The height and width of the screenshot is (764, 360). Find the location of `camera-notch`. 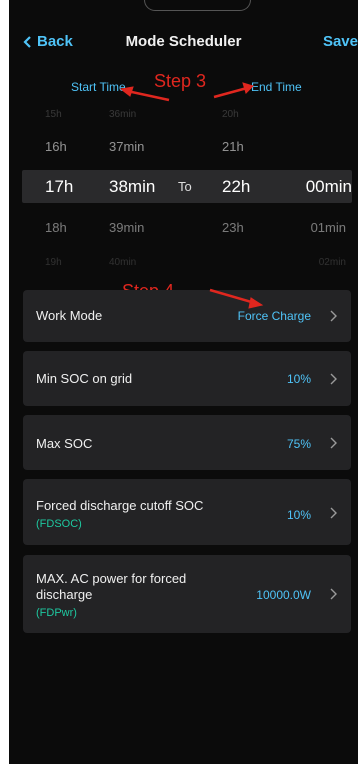

camera-notch is located at coordinates (197, 5).